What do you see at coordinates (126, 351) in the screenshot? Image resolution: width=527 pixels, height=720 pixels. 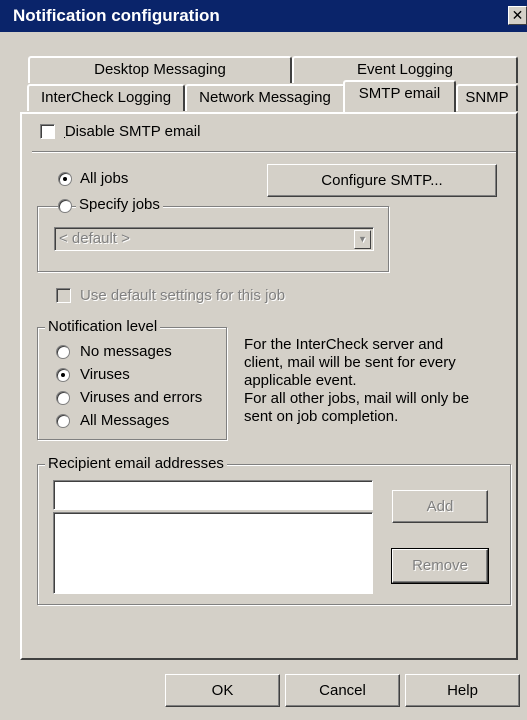 I see `option-no-messages-label: No messages` at bounding box center [126, 351].